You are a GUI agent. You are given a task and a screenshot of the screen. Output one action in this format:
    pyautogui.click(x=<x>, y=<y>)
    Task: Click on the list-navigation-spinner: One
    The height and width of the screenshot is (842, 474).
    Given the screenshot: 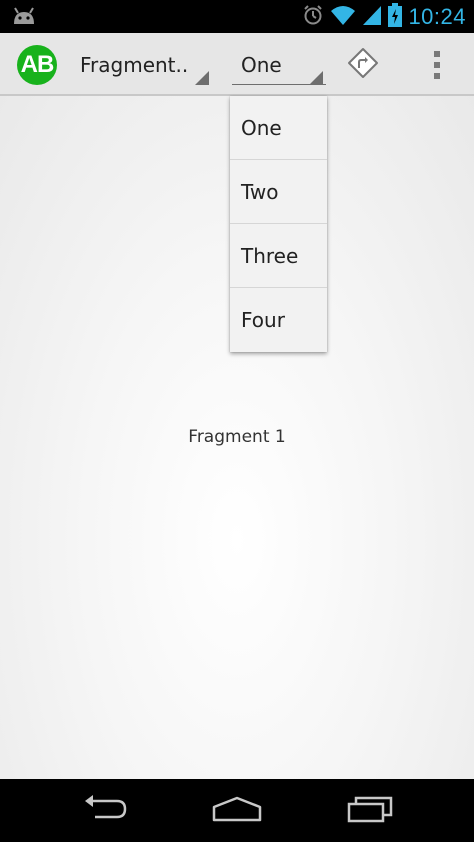 What is the action you would take?
    pyautogui.click(x=279, y=66)
    